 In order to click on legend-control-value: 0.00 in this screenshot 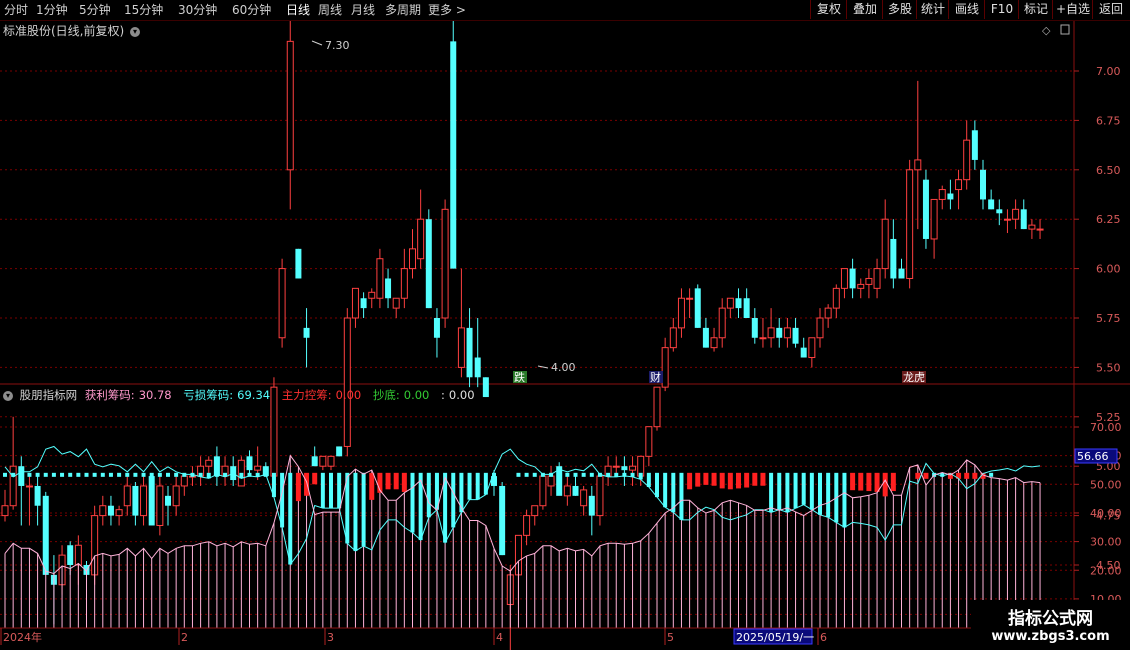, I will do `click(348, 395)`.